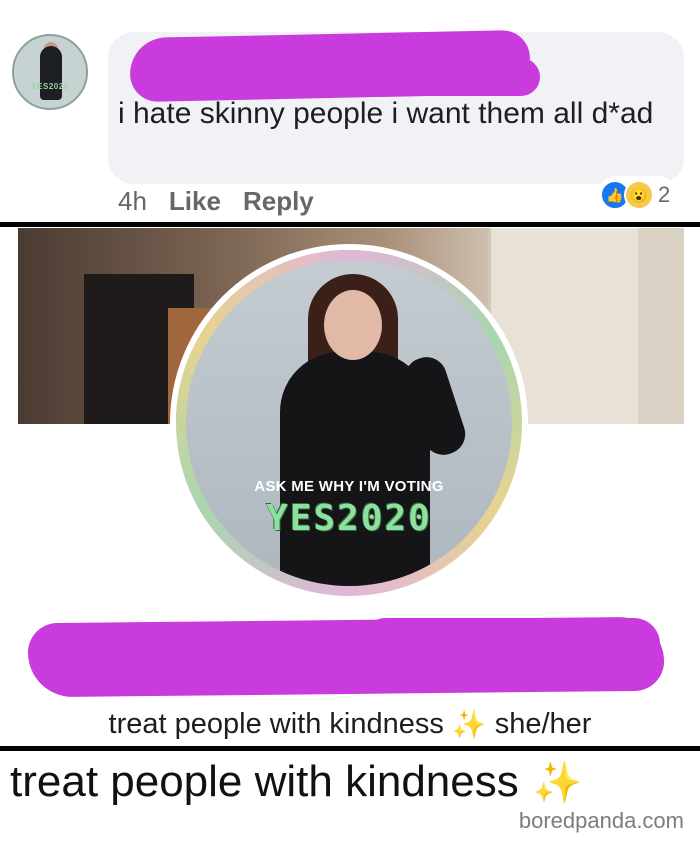 The height and width of the screenshot is (842, 700). Describe the element at coordinates (350, 224) in the screenshot. I see `panel-divider` at that location.